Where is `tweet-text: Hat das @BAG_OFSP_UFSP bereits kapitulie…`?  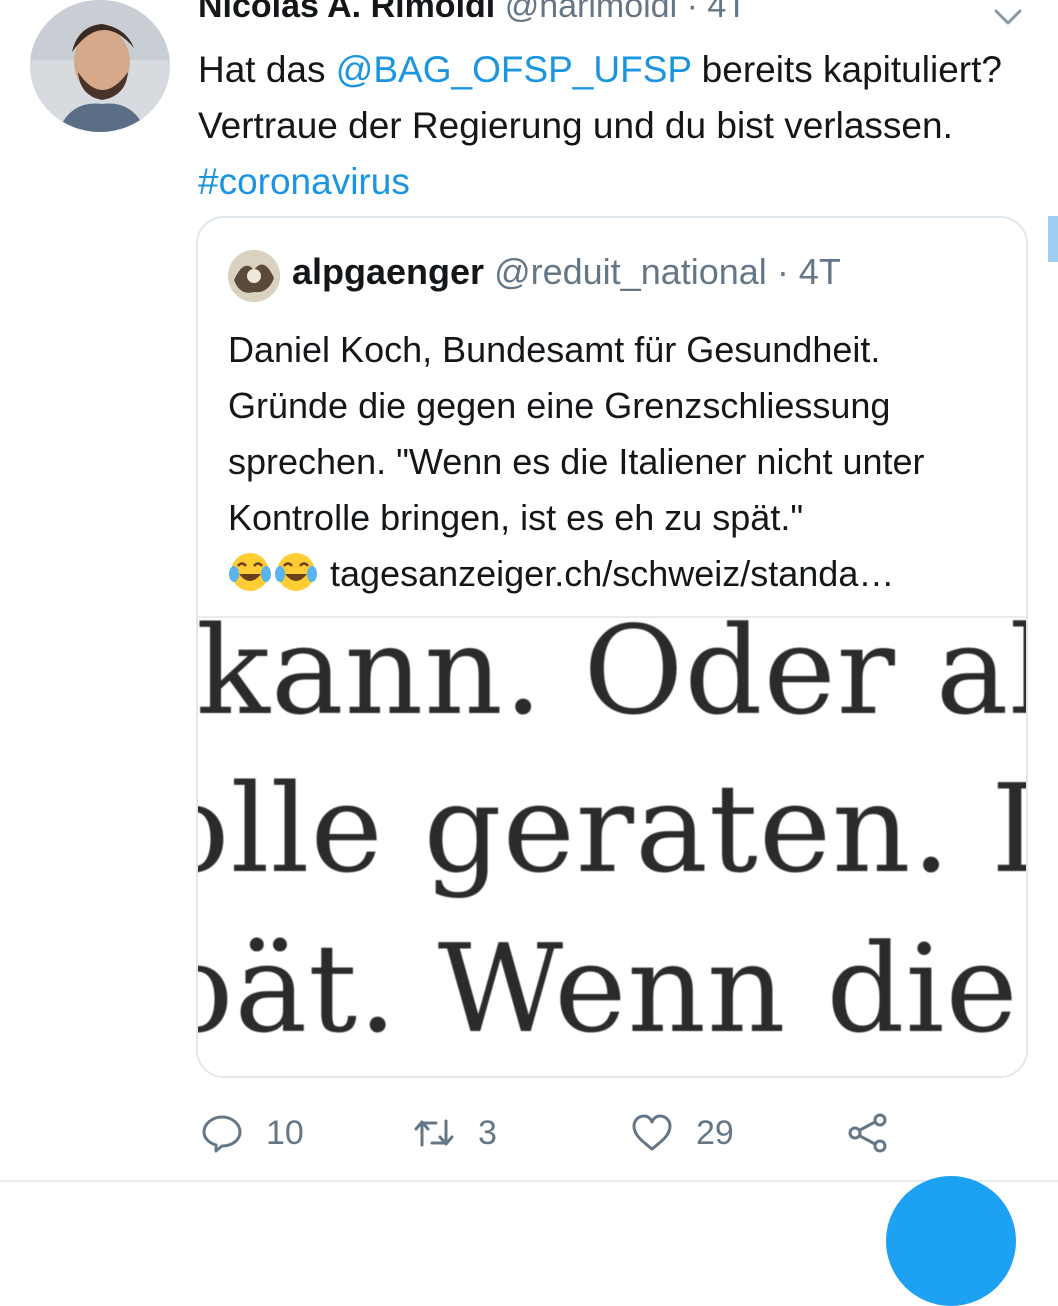
tweet-text: Hat das @BAG_OFSP_UFSP bereits kapitulie… is located at coordinates (608, 126).